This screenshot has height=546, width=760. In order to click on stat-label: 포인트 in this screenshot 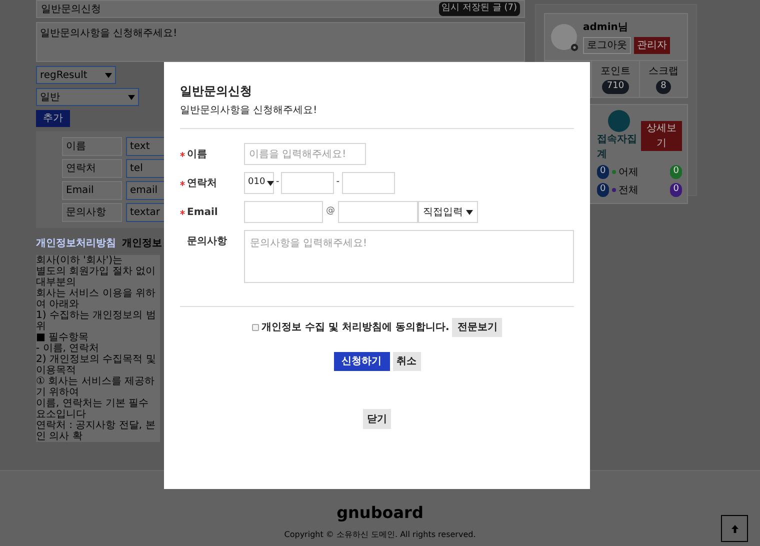, I will do `click(615, 72)`.